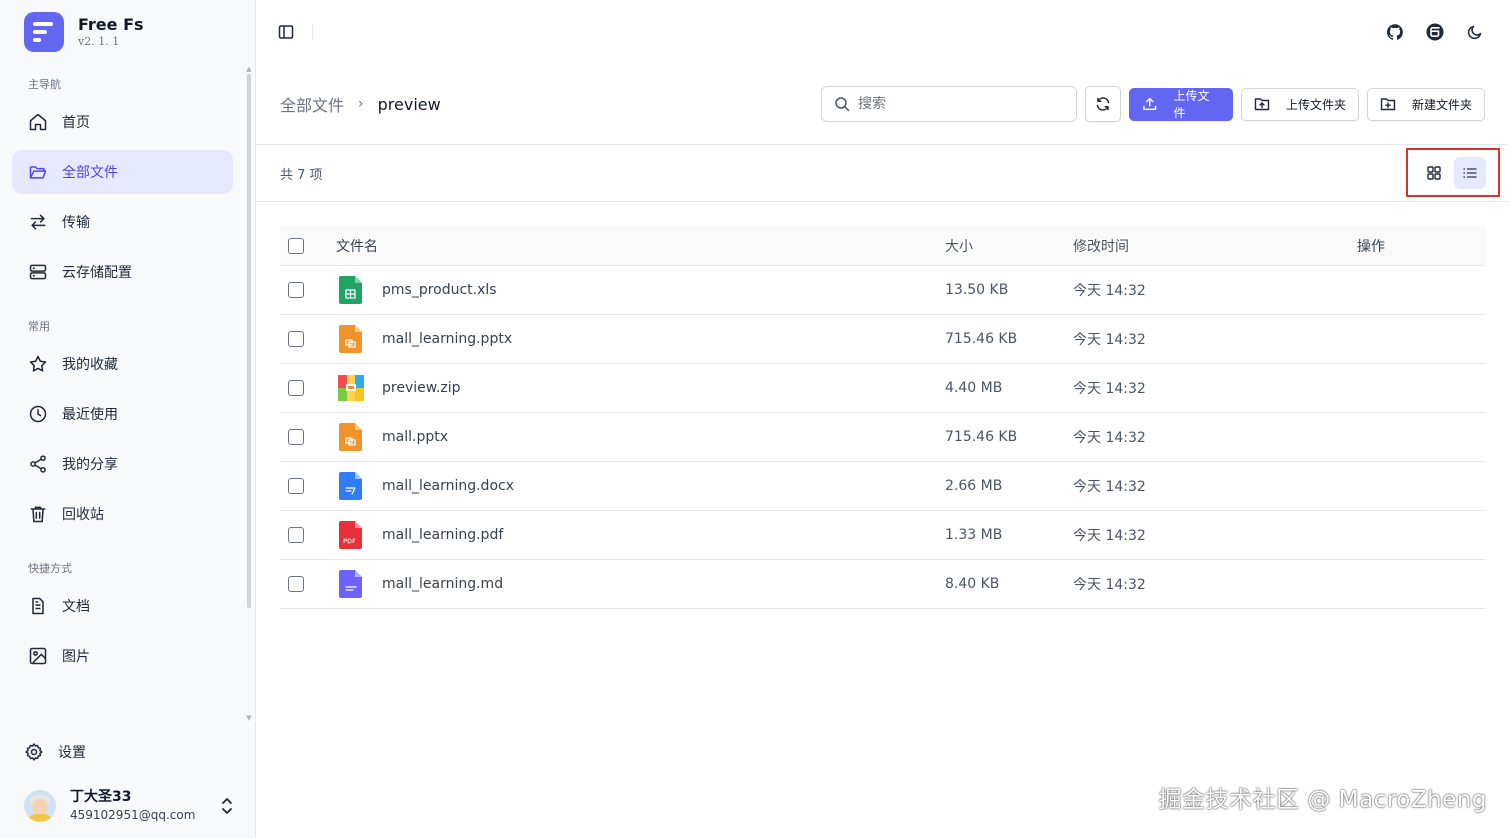  What do you see at coordinates (640, 246) in the screenshot?
I see `column-header-name: 文件名` at bounding box center [640, 246].